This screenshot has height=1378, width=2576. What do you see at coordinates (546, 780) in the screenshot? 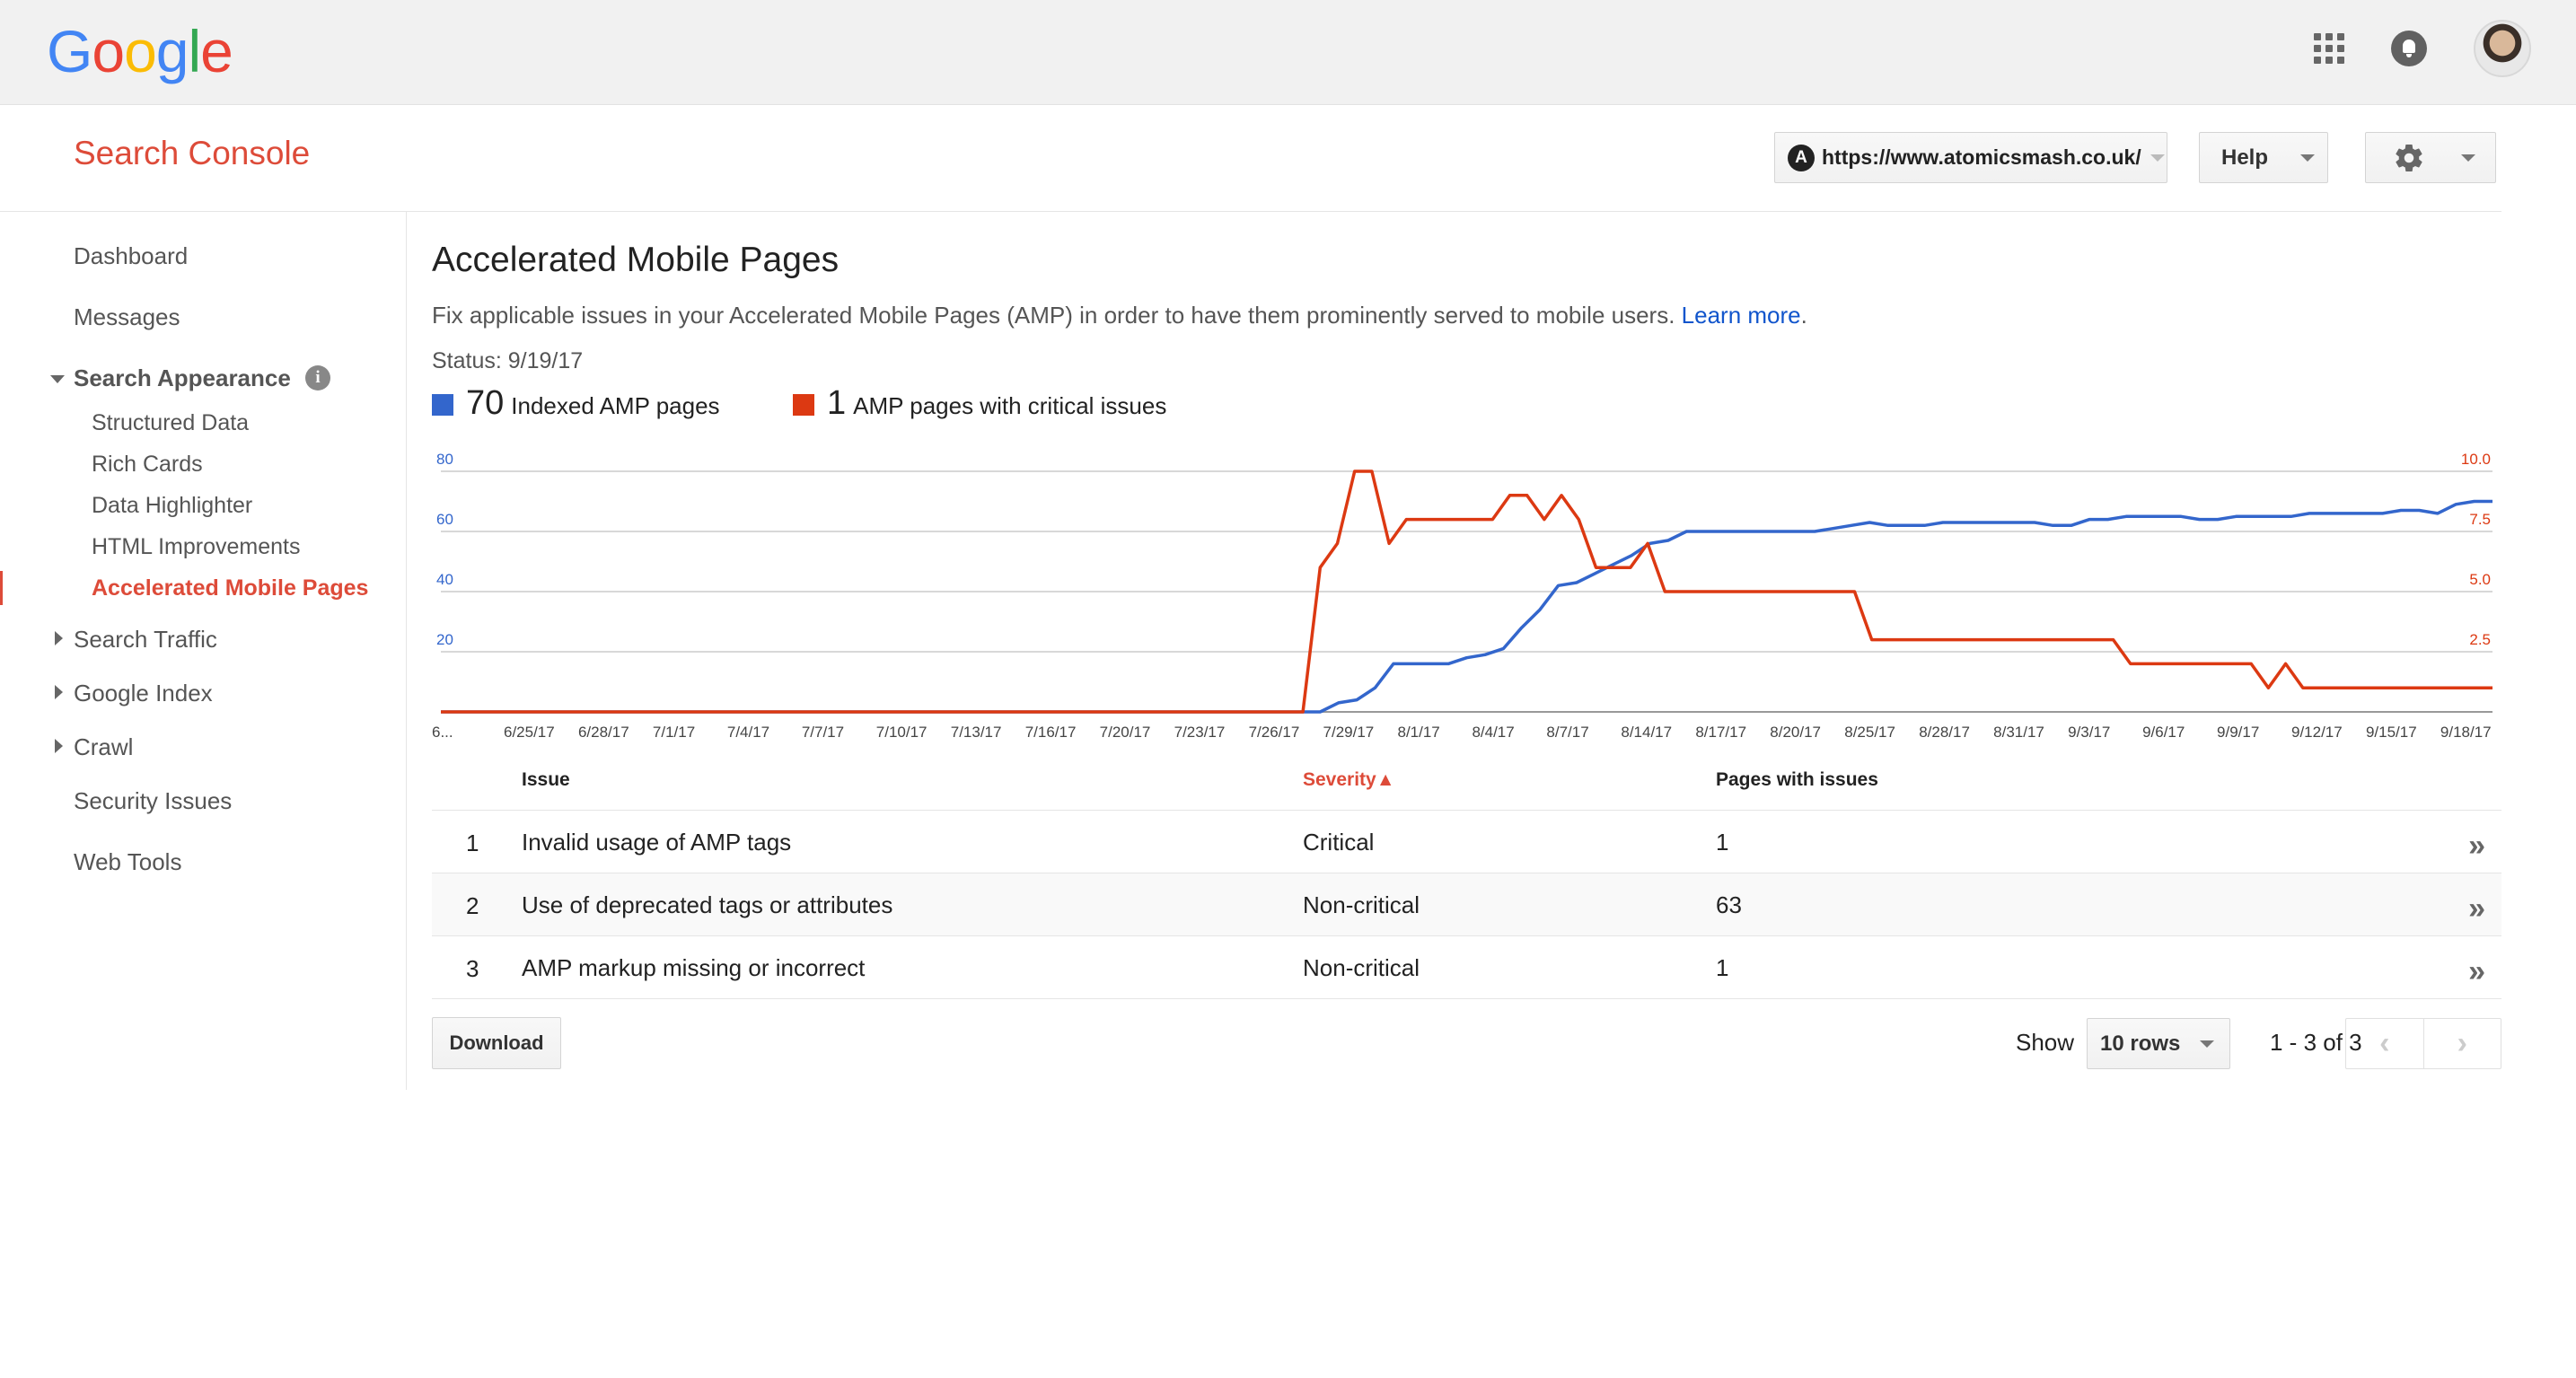
I see `column-header-issue: Issue` at bounding box center [546, 780].